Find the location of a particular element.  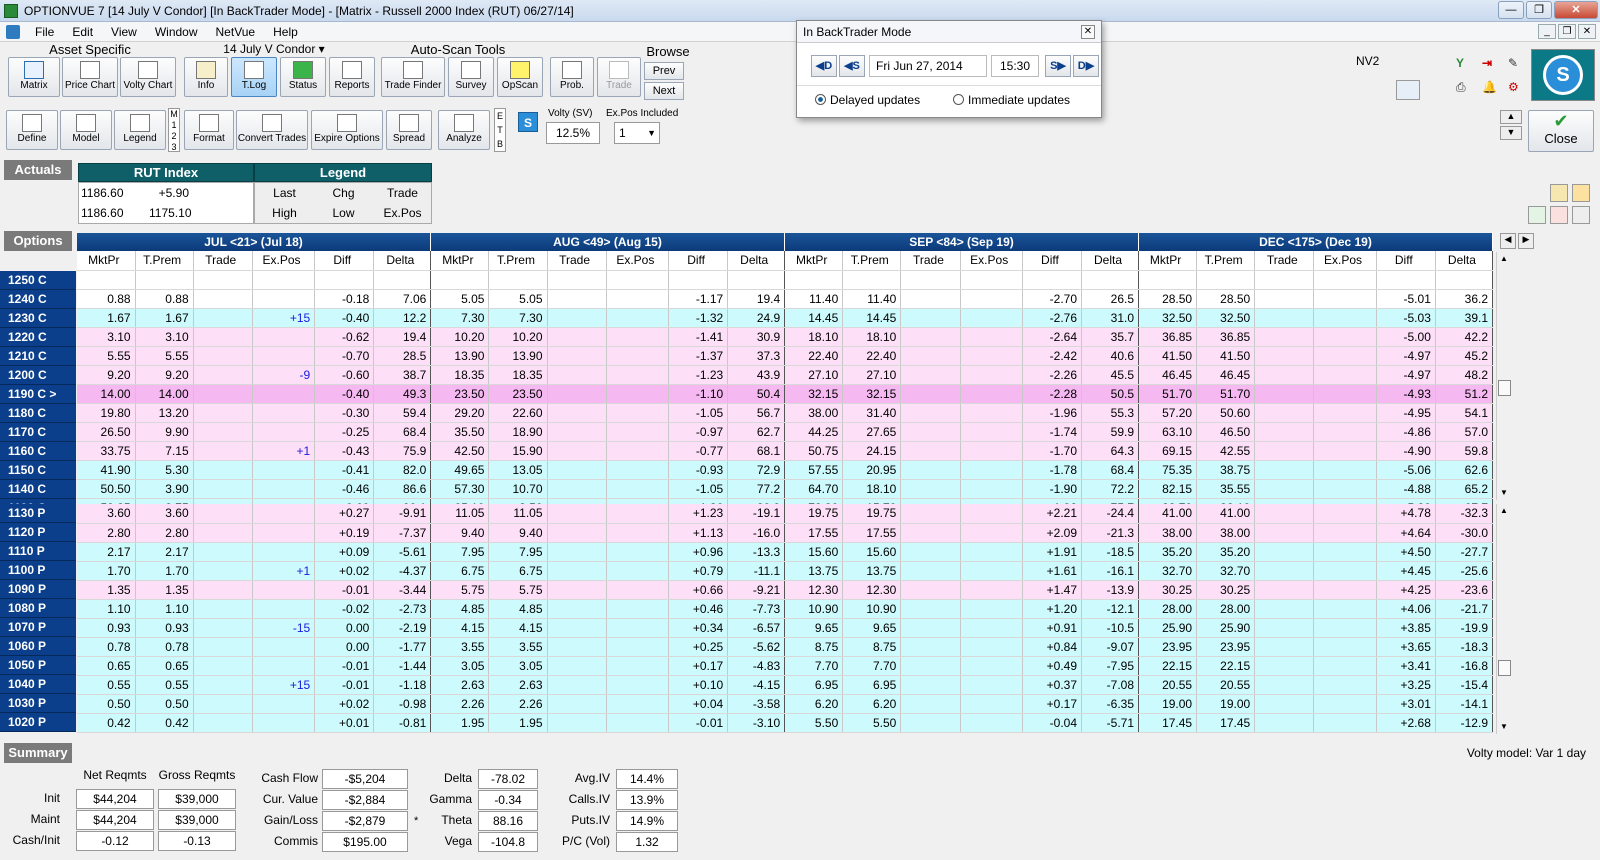

strike-label: 1240 C is located at coordinates (38, 299).